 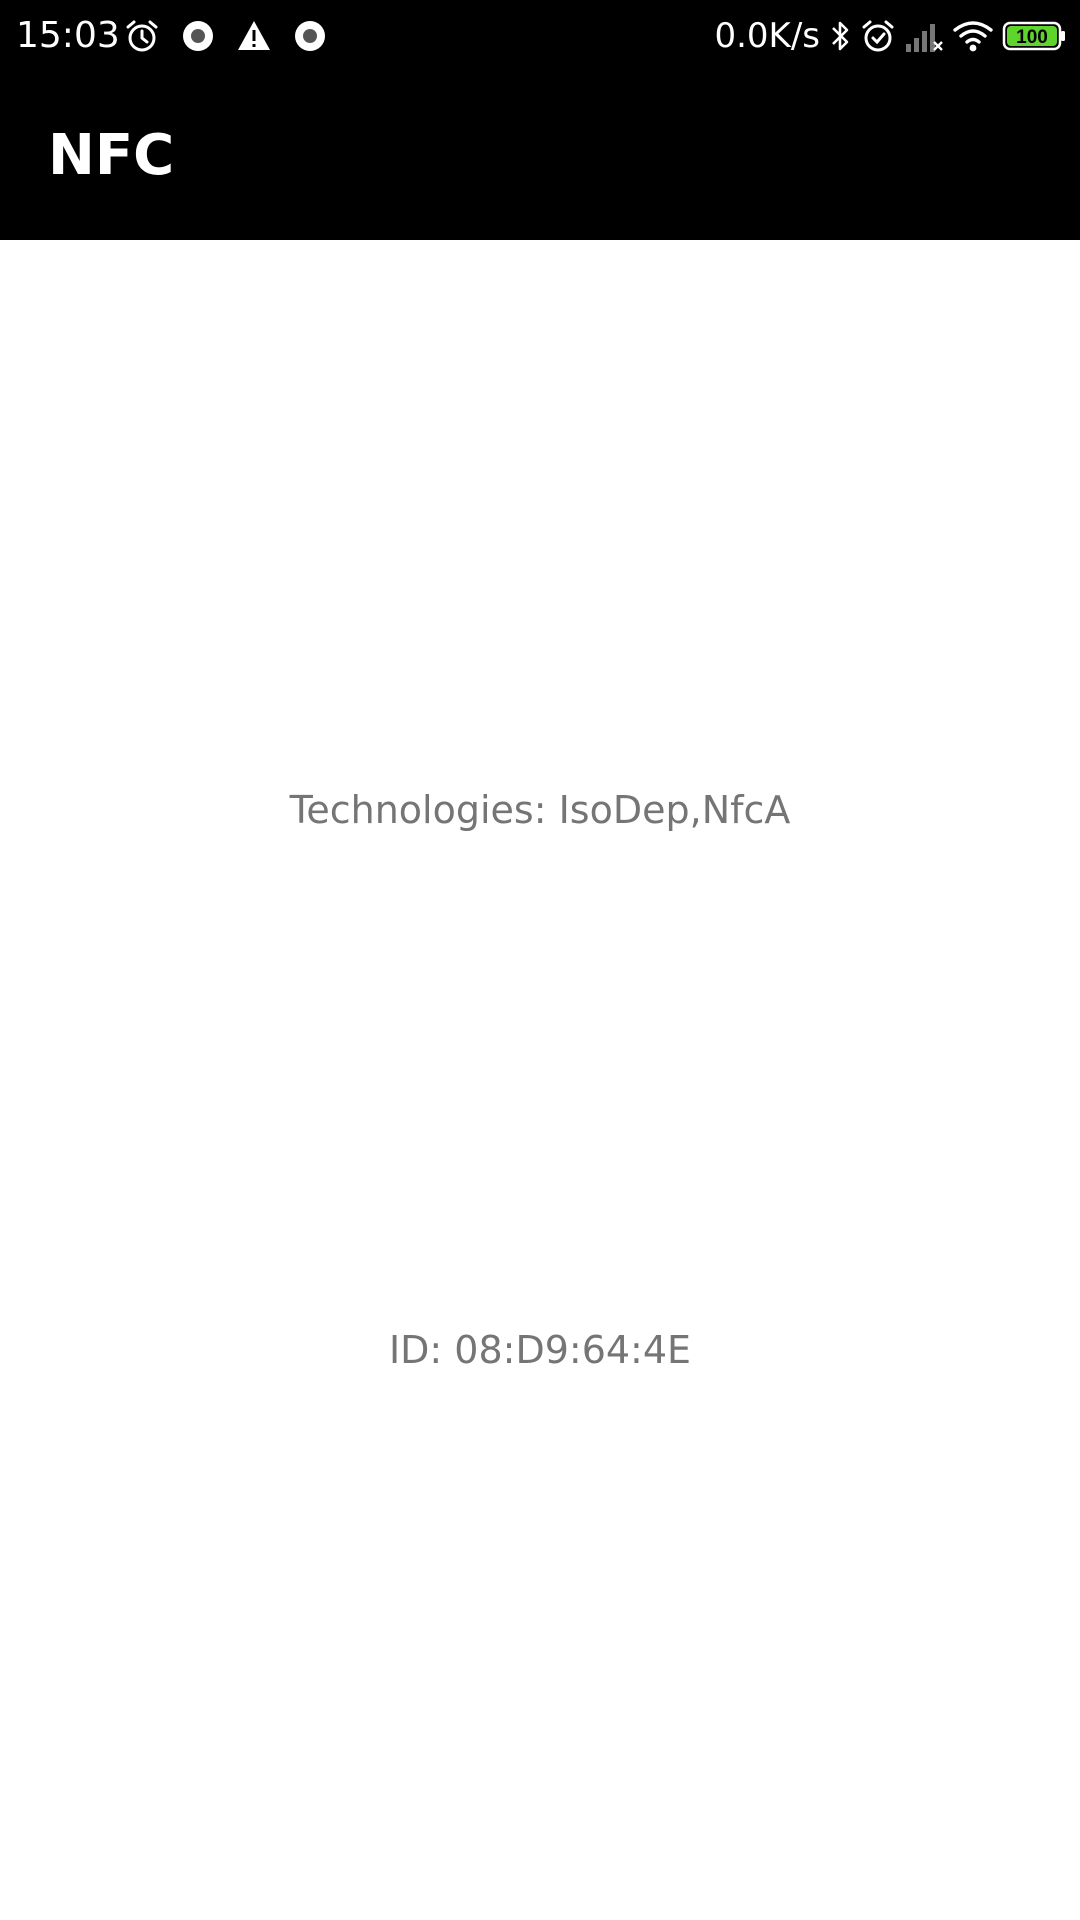 What do you see at coordinates (540, 36) in the screenshot?
I see `status-bar: 15:03 0.0K/s 100` at bounding box center [540, 36].